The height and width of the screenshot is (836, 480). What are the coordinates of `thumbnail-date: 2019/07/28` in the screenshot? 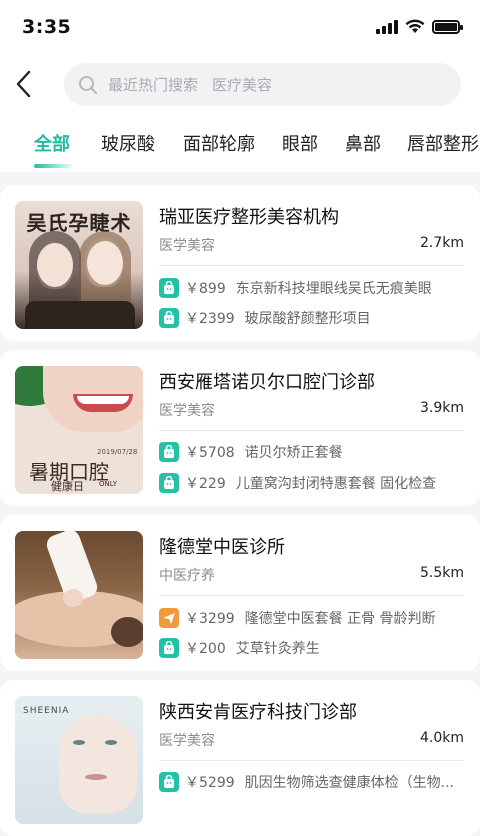 It's located at (117, 452).